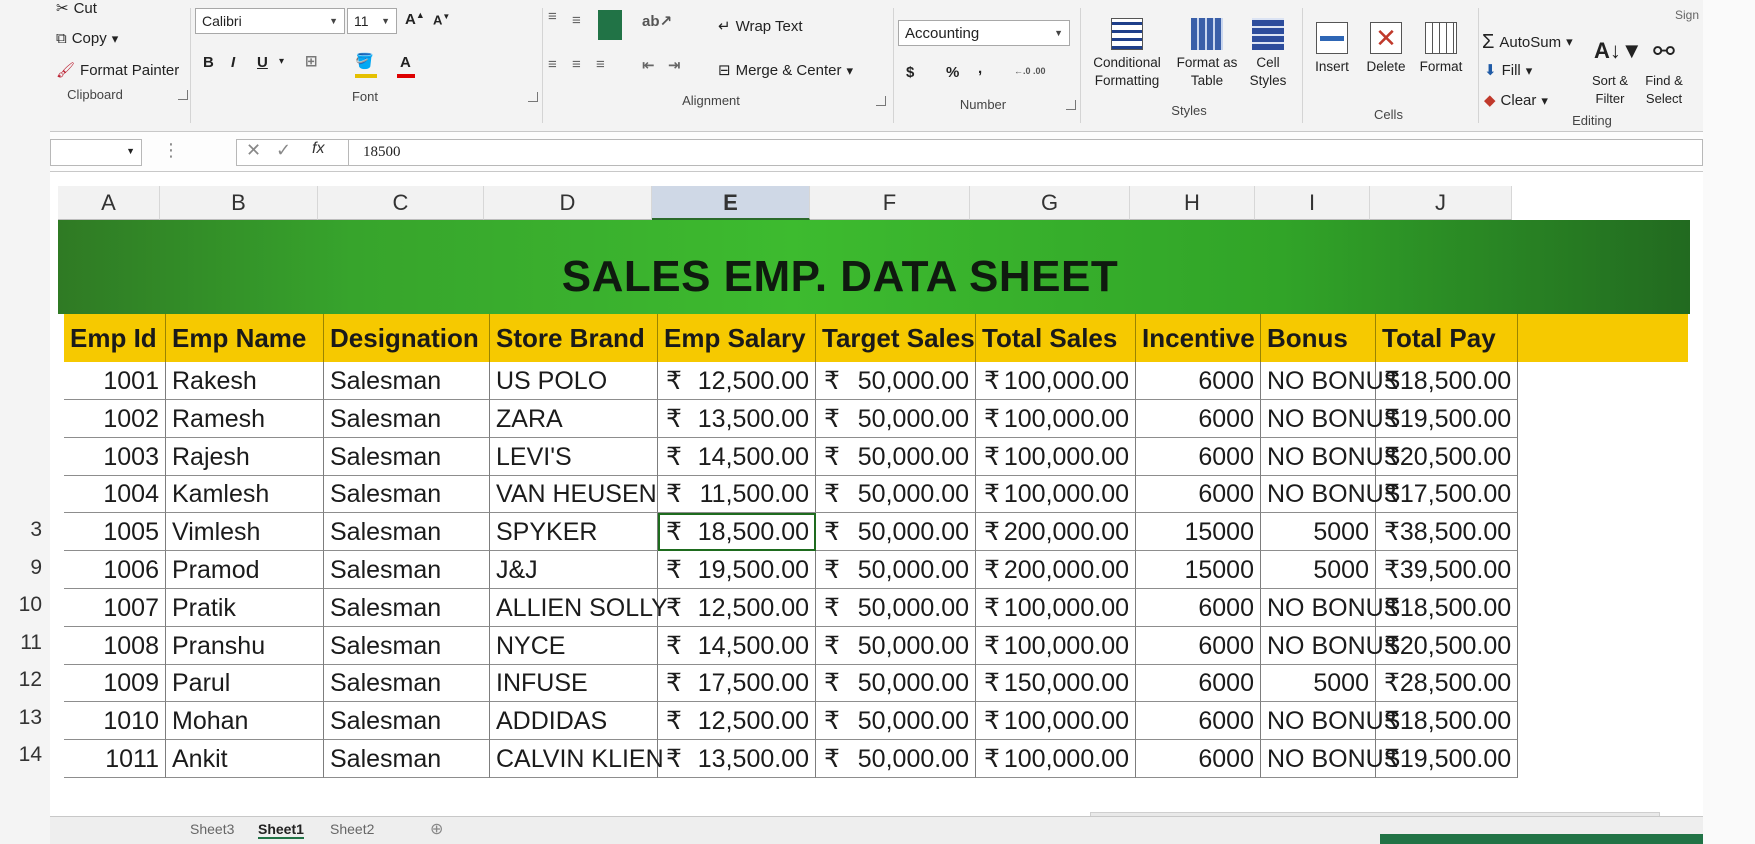 Image resolution: width=1755 pixels, height=844 pixels. Describe the element at coordinates (1332, 49) in the screenshot. I see `insert-button: Insert` at that location.